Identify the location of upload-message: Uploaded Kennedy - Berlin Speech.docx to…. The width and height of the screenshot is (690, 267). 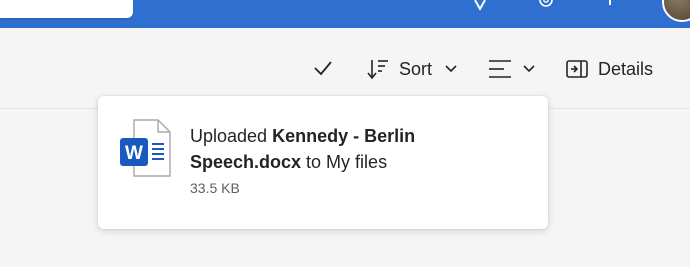
(360, 149).